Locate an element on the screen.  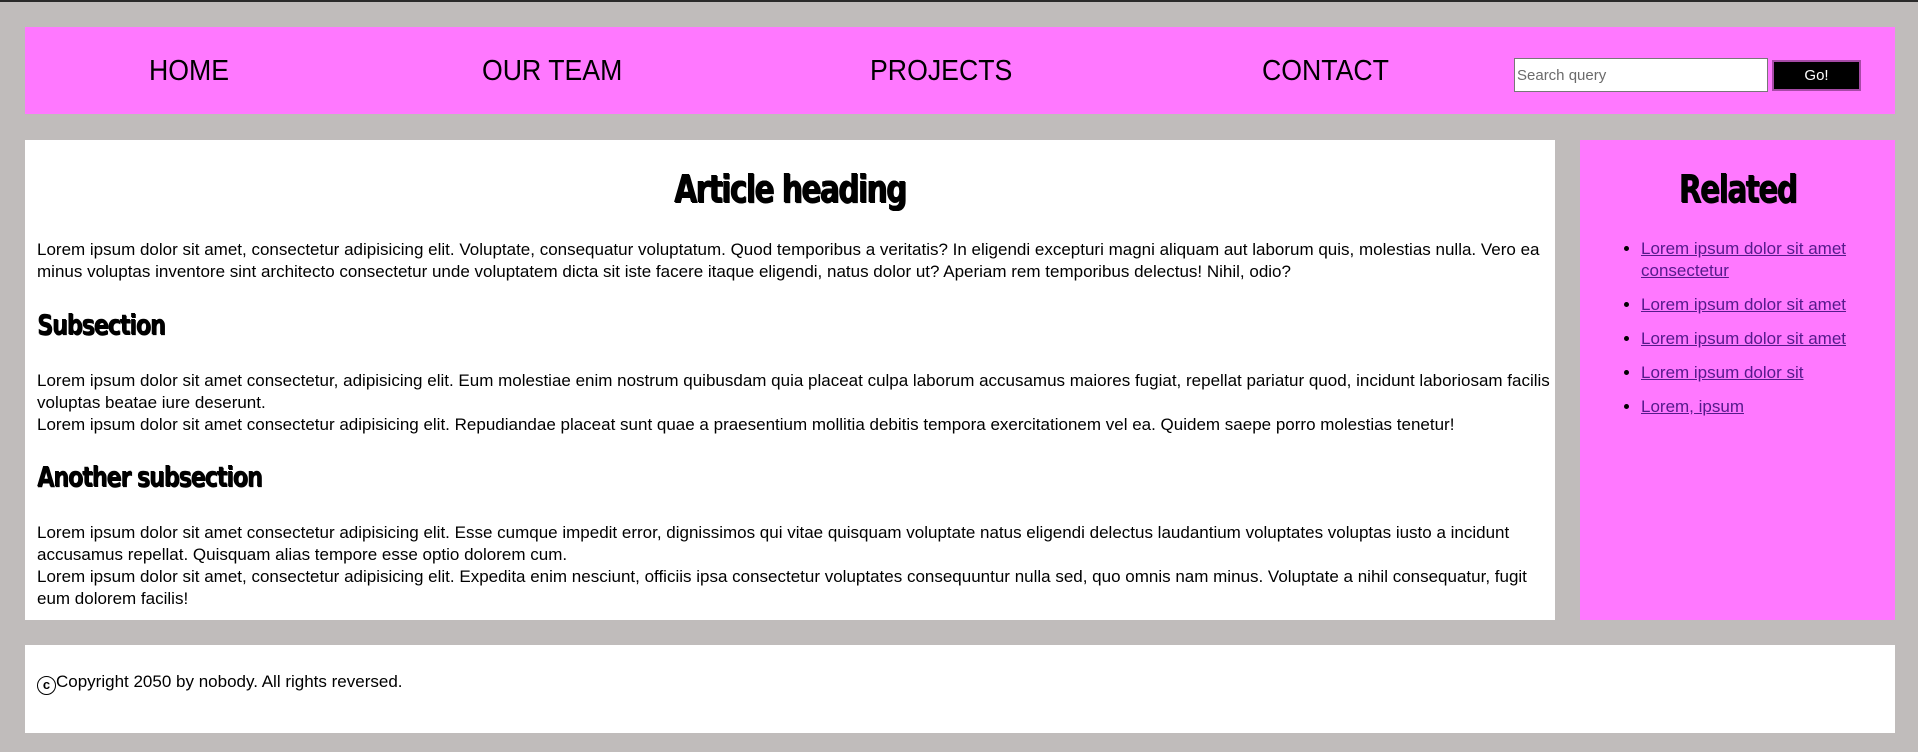
related-list-item: Lorem ipsum dolor sit amet consectetur is located at coordinates (1761, 260).